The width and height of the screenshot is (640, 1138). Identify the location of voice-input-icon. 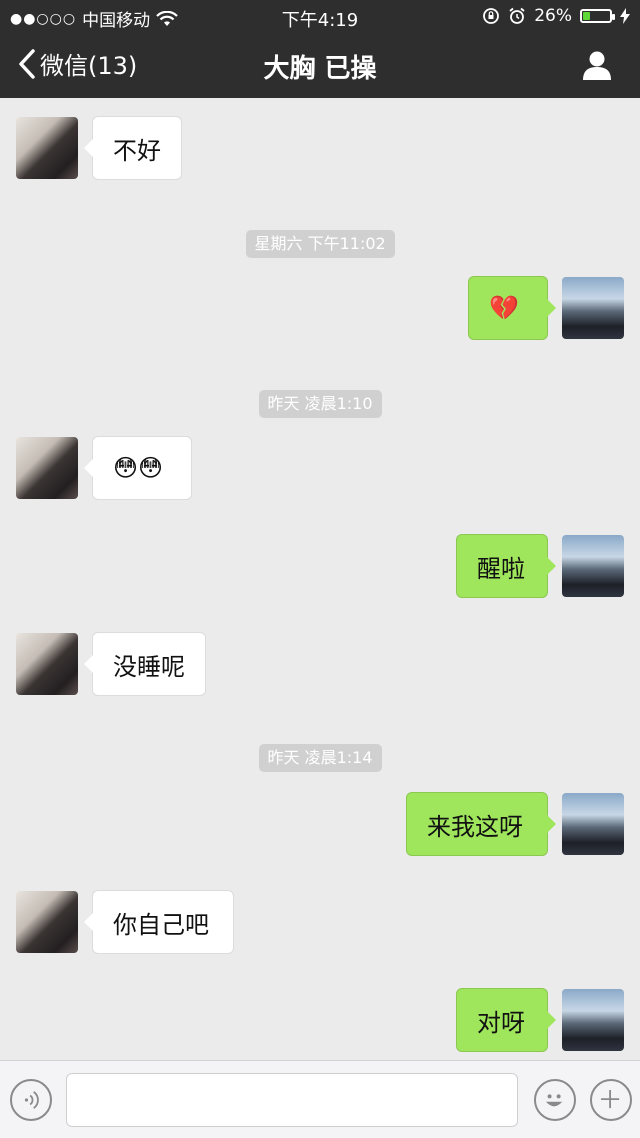
(31, 1100).